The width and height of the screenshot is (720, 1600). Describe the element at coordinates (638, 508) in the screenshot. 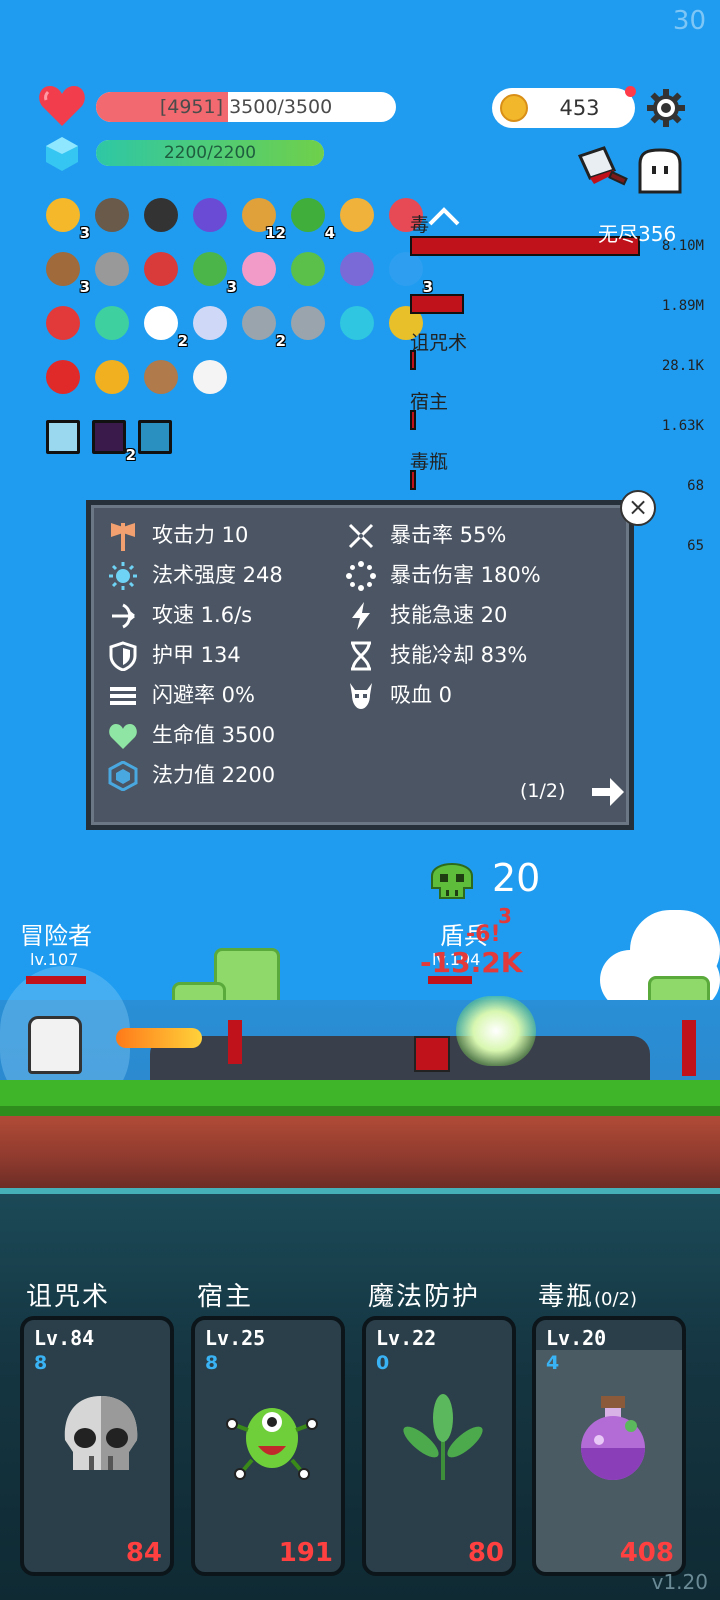

I see `close-button: ×` at that location.